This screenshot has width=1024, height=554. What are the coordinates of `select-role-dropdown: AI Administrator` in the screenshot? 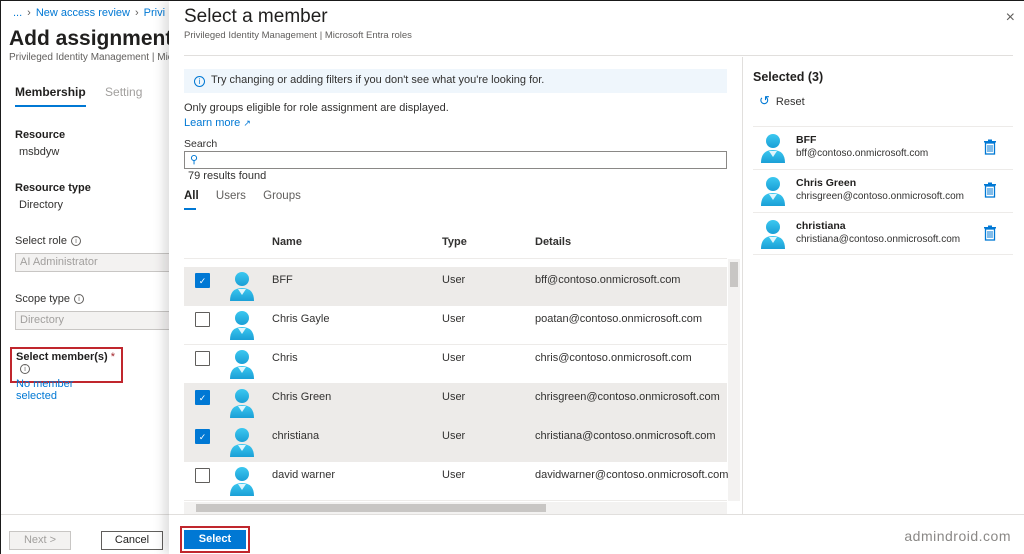 It's located at (95, 262).